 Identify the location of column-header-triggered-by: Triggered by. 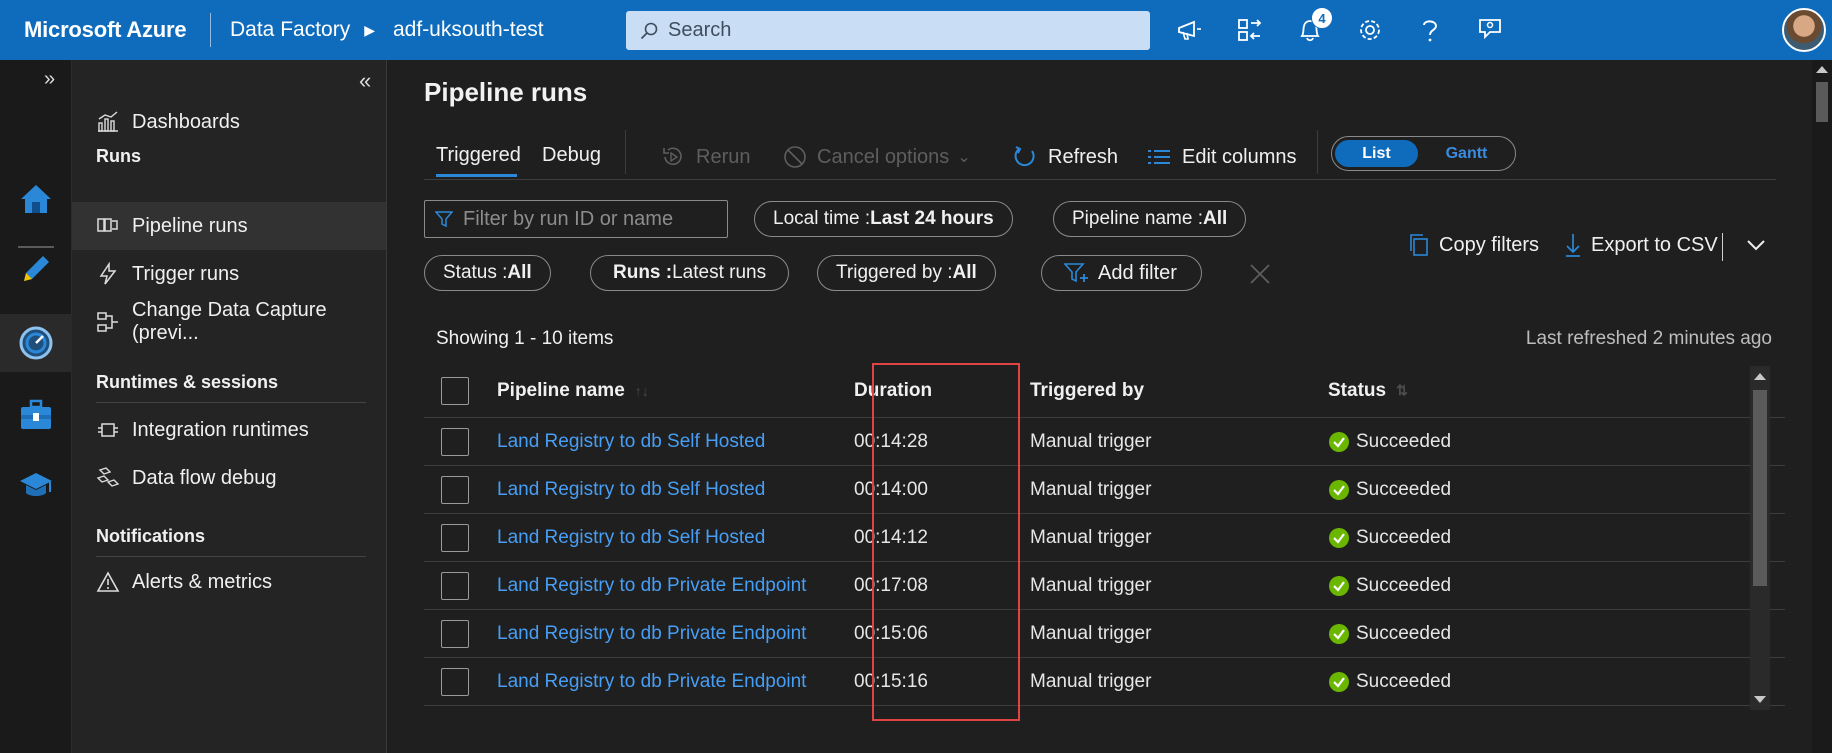
(1087, 391).